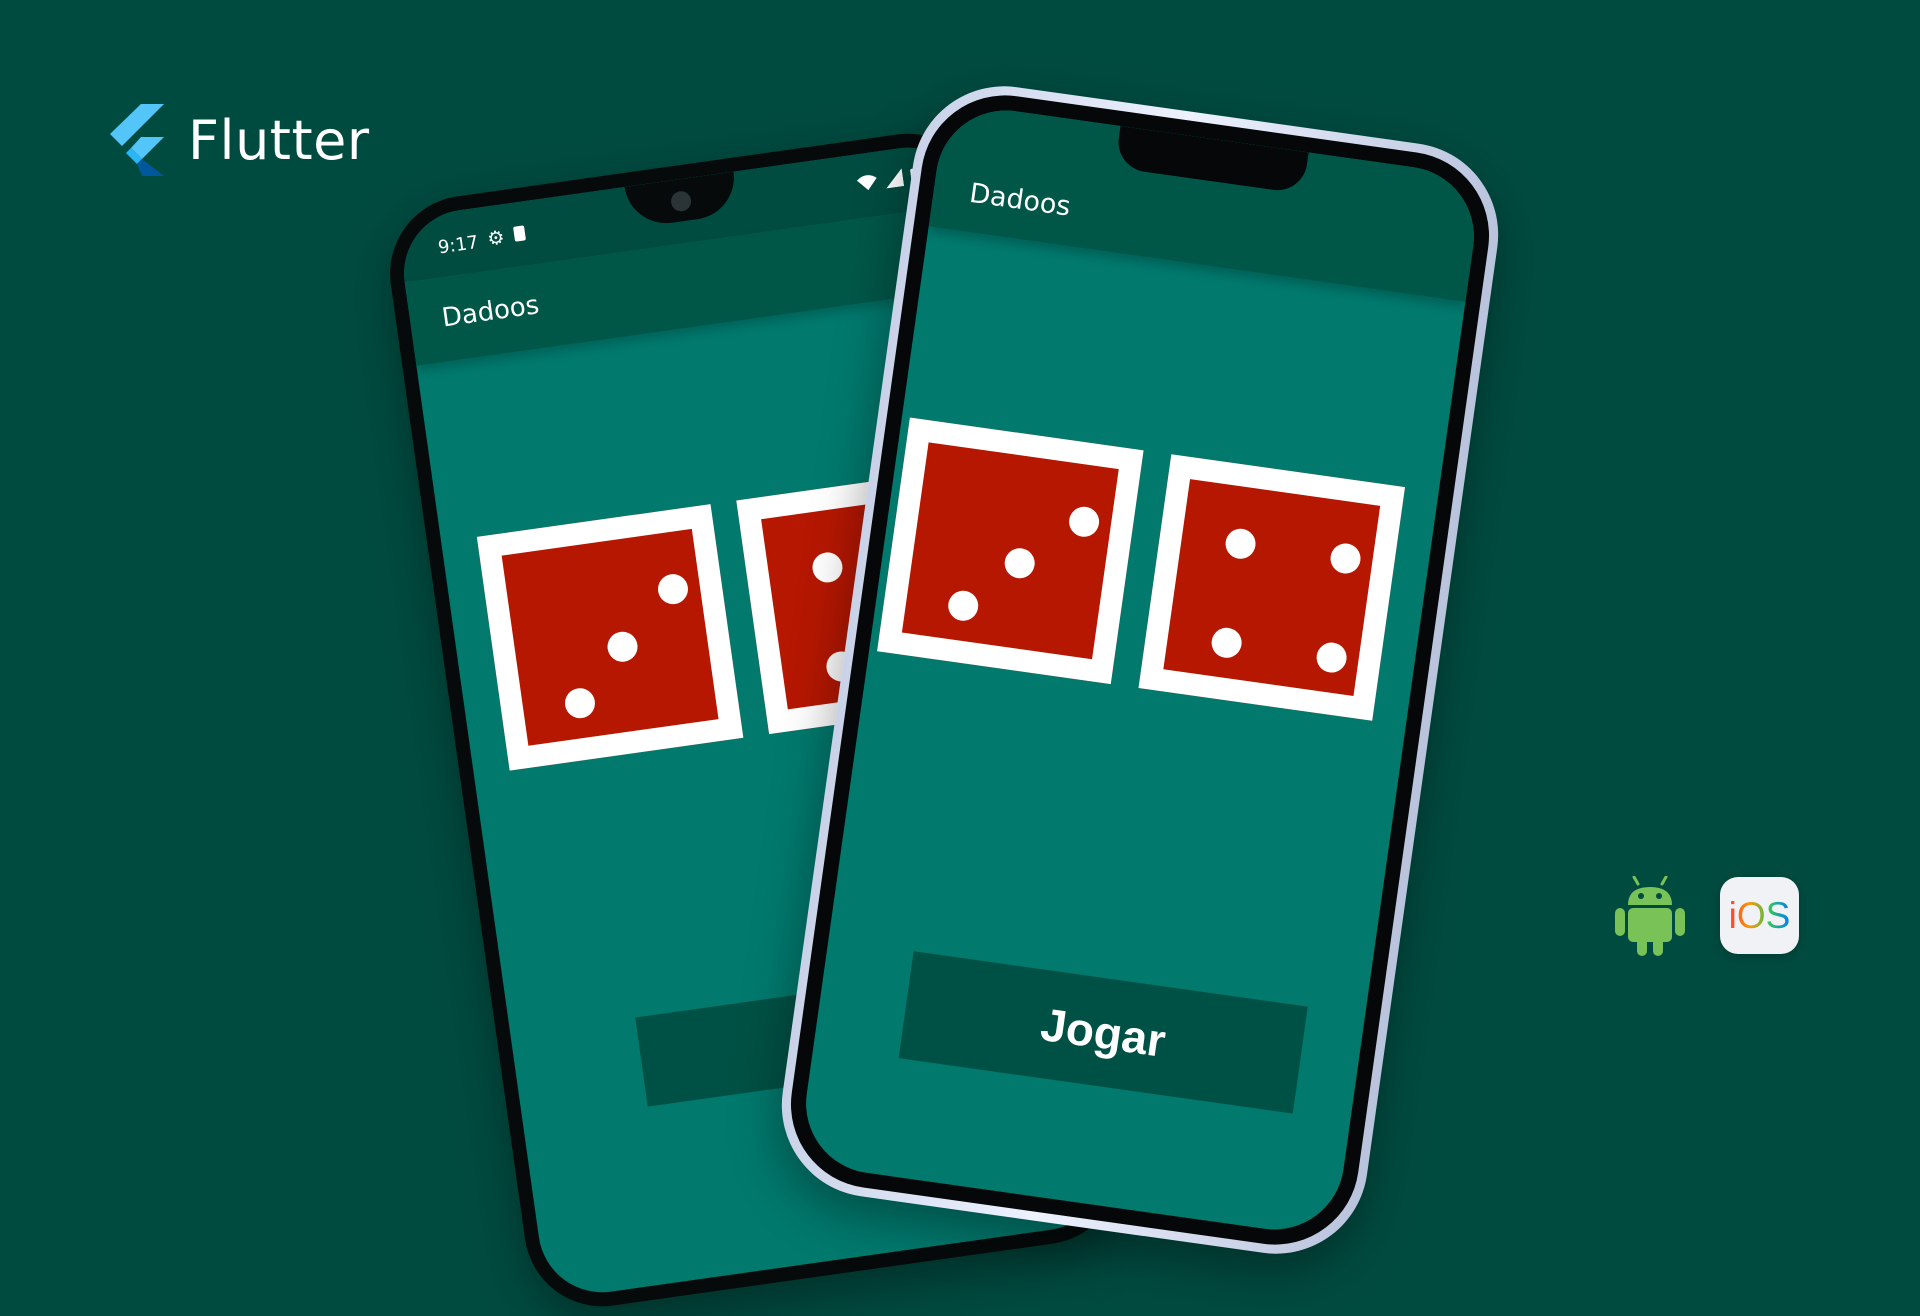 This screenshot has height=1316, width=1920. Describe the element at coordinates (496, 238) in the screenshot. I see `settings-icon: ⚙` at that location.